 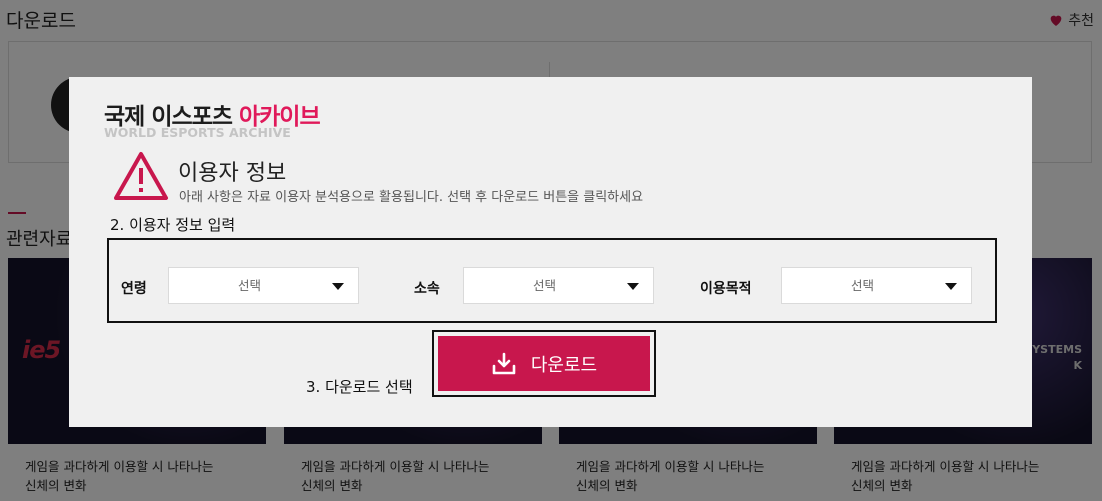 What do you see at coordinates (141, 176) in the screenshot?
I see `warning-triangle-icon` at bounding box center [141, 176].